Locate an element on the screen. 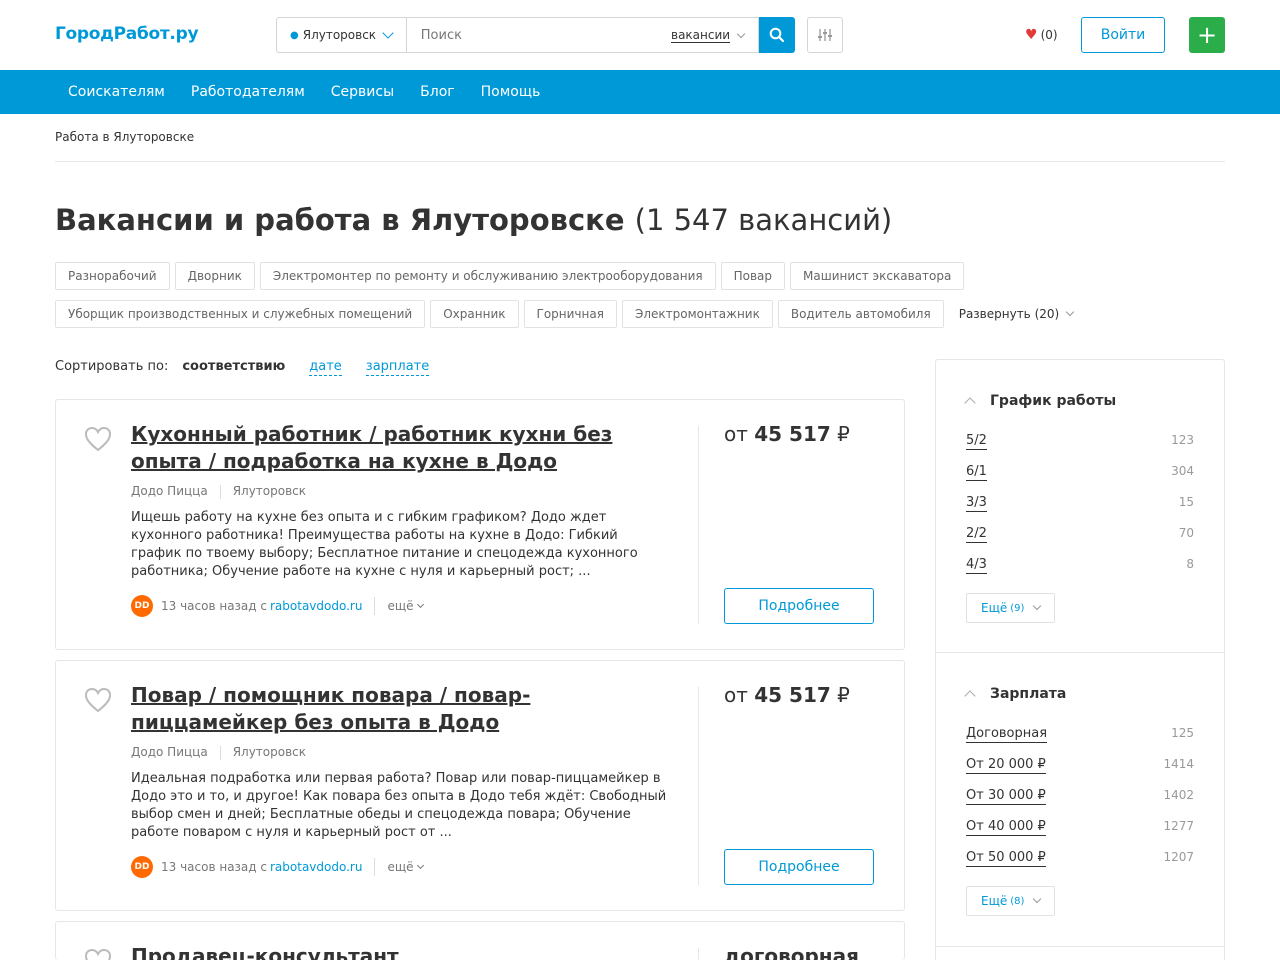 The width and height of the screenshot is (1280, 960). city-label: Ялуторовск is located at coordinates (339, 35).